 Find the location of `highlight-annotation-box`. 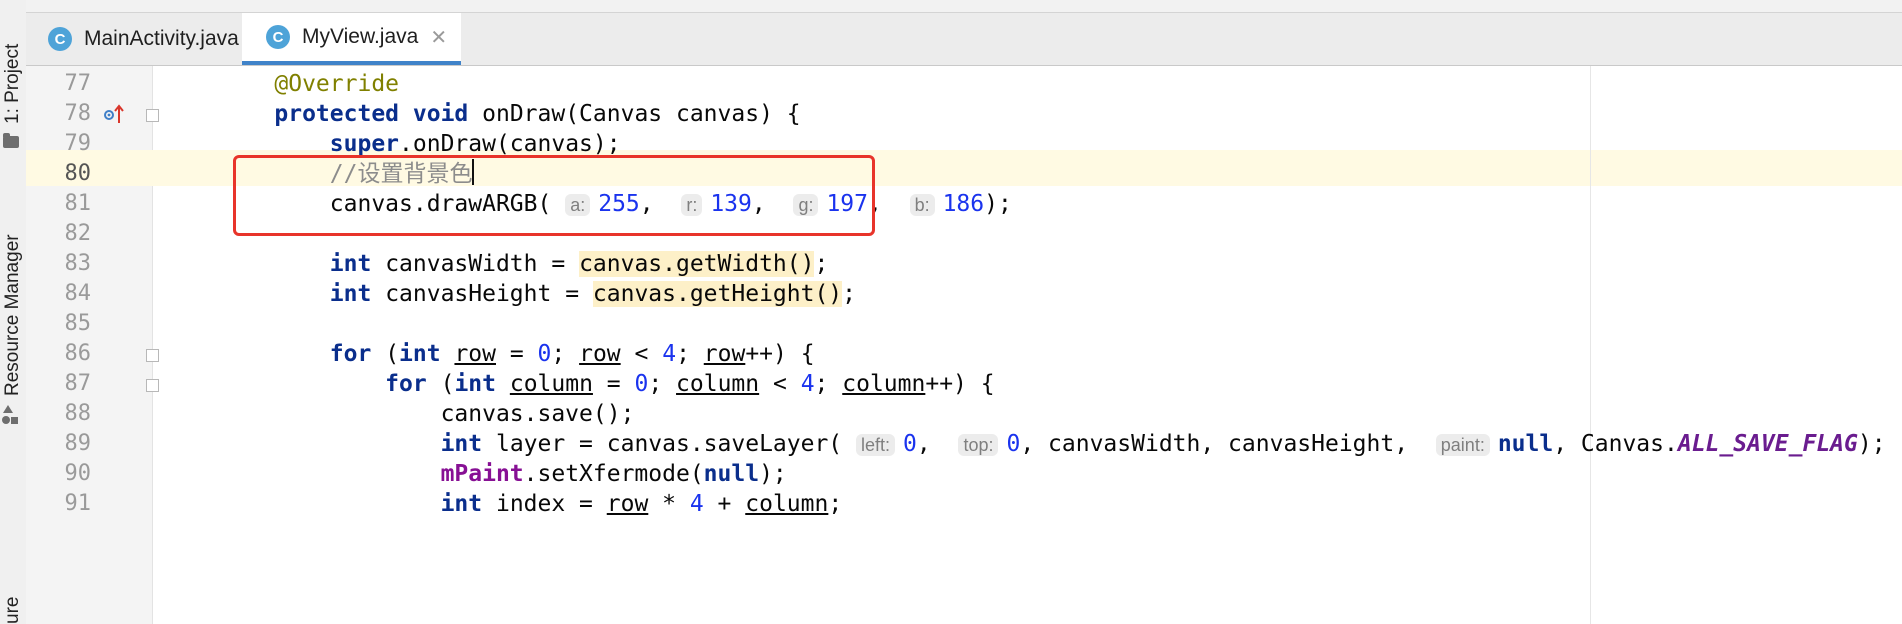

highlight-annotation-box is located at coordinates (554, 195).